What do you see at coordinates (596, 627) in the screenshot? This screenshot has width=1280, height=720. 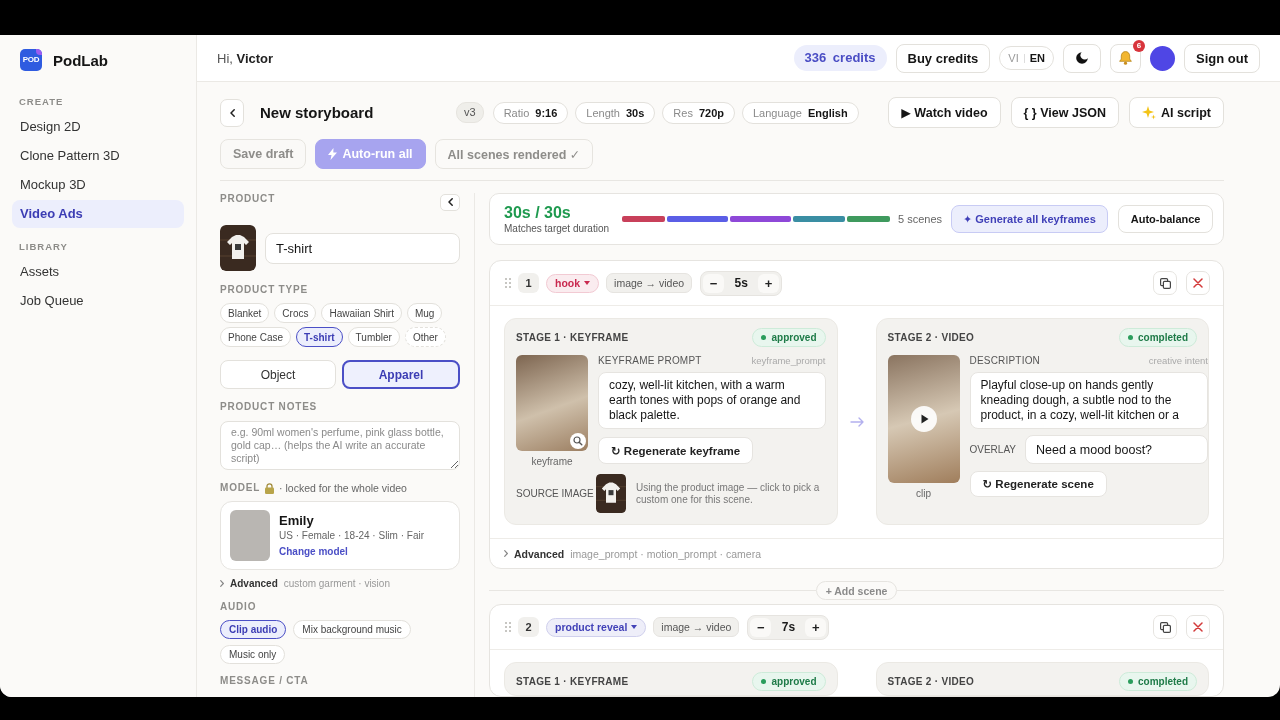 I see `scene-type-dropdown: product reveal` at bounding box center [596, 627].